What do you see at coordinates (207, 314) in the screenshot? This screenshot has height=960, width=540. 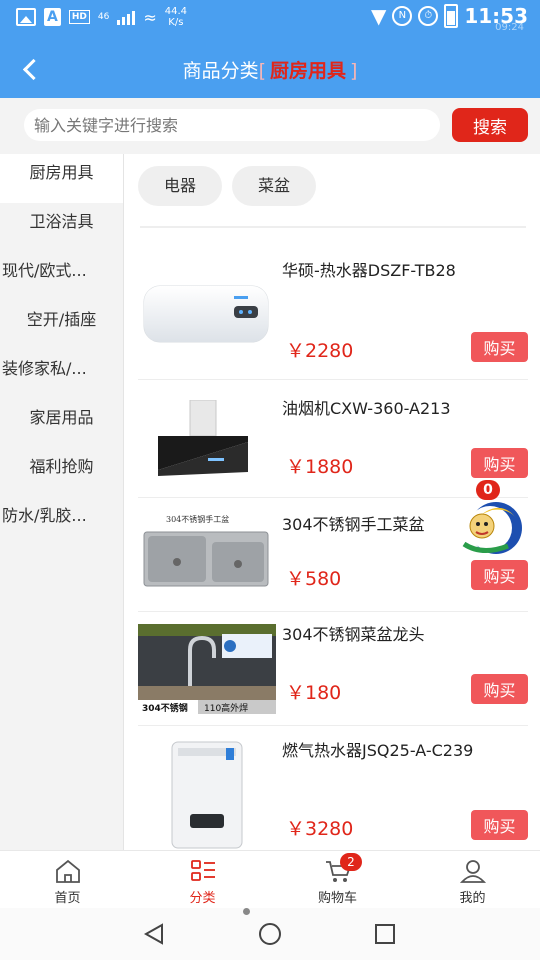 I see `water-heater-image` at bounding box center [207, 314].